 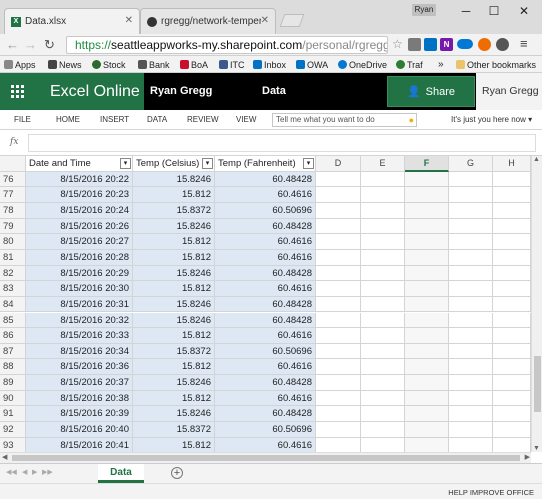 I want to click on help-improve-office-link: HELP IMPROVE OFFICE, so click(x=491, y=492).